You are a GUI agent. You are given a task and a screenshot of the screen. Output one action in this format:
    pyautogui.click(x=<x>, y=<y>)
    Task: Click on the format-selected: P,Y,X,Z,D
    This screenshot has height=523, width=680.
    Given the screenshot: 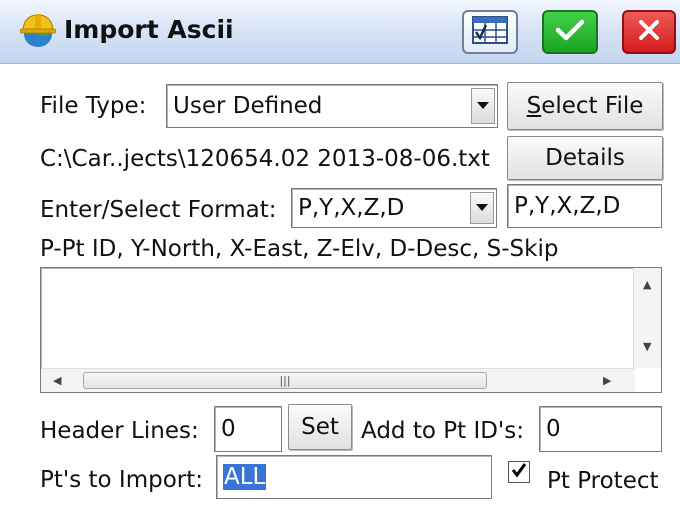 What is the action you would take?
    pyautogui.click(x=351, y=208)
    